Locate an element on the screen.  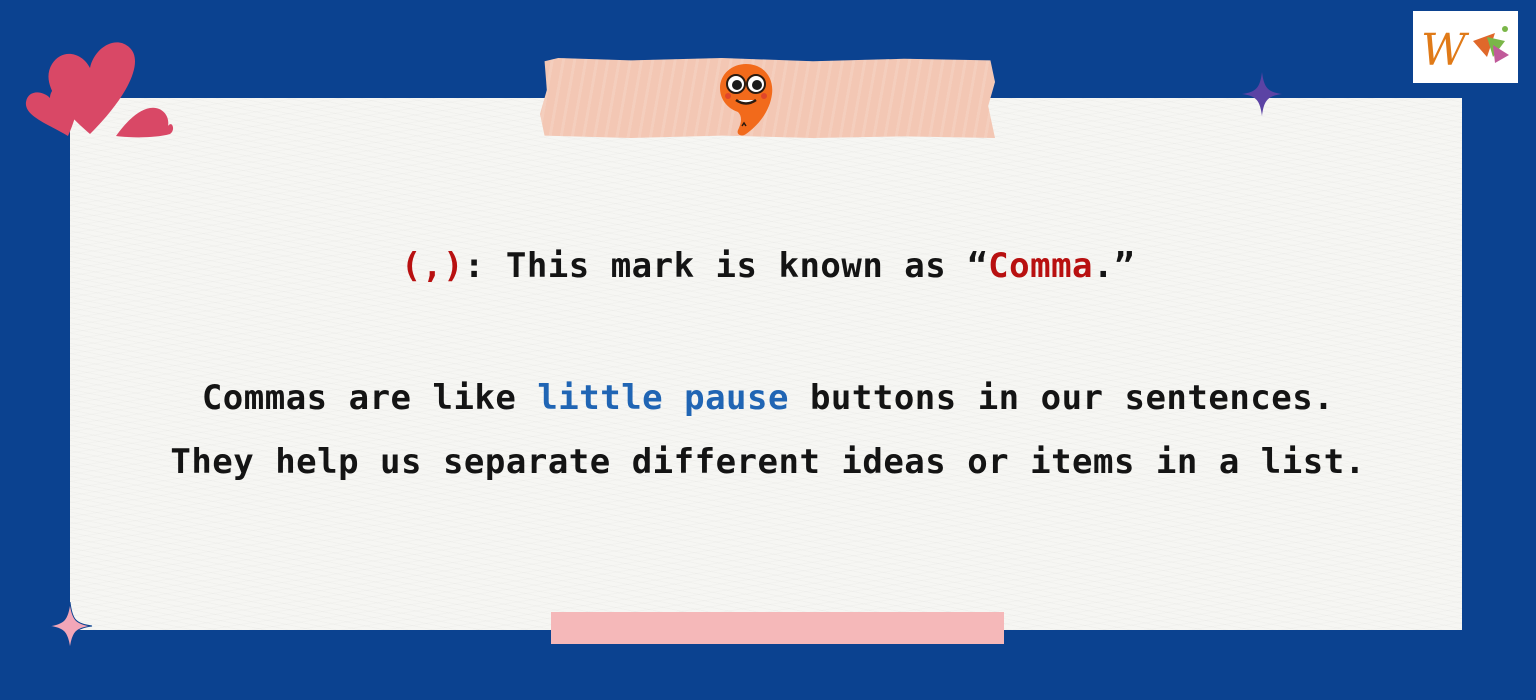
definition-line: (,): This mark is known as “Comma.” is located at coordinates (768, 266).